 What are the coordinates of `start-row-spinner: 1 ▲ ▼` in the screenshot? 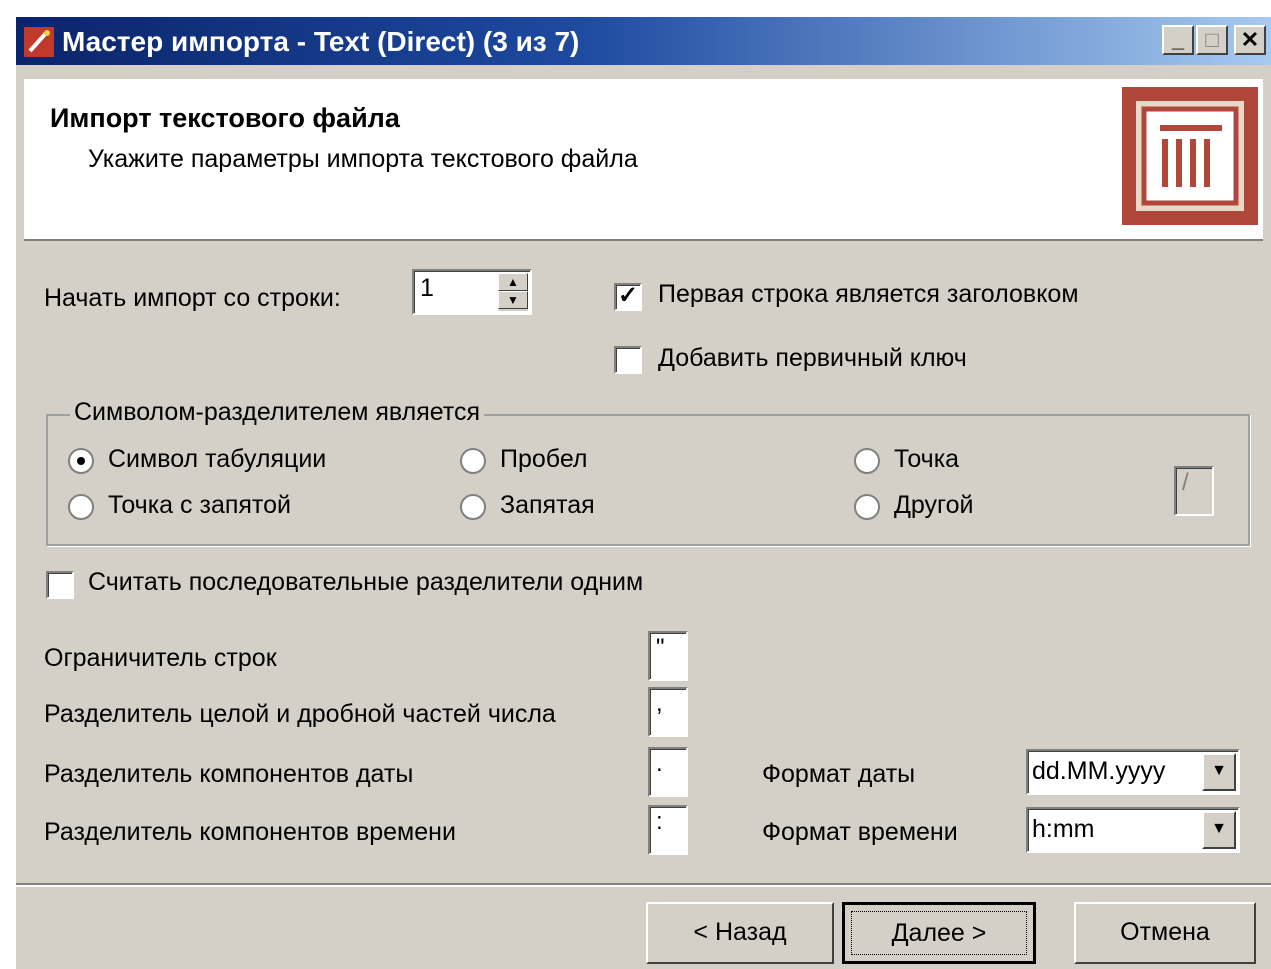 It's located at (472, 292).